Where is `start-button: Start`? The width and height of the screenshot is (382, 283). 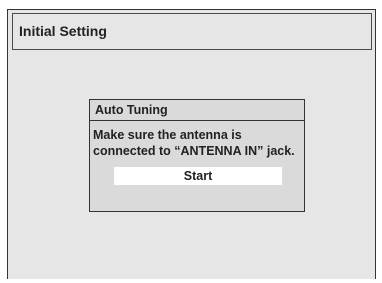 start-button: Start is located at coordinates (198, 176).